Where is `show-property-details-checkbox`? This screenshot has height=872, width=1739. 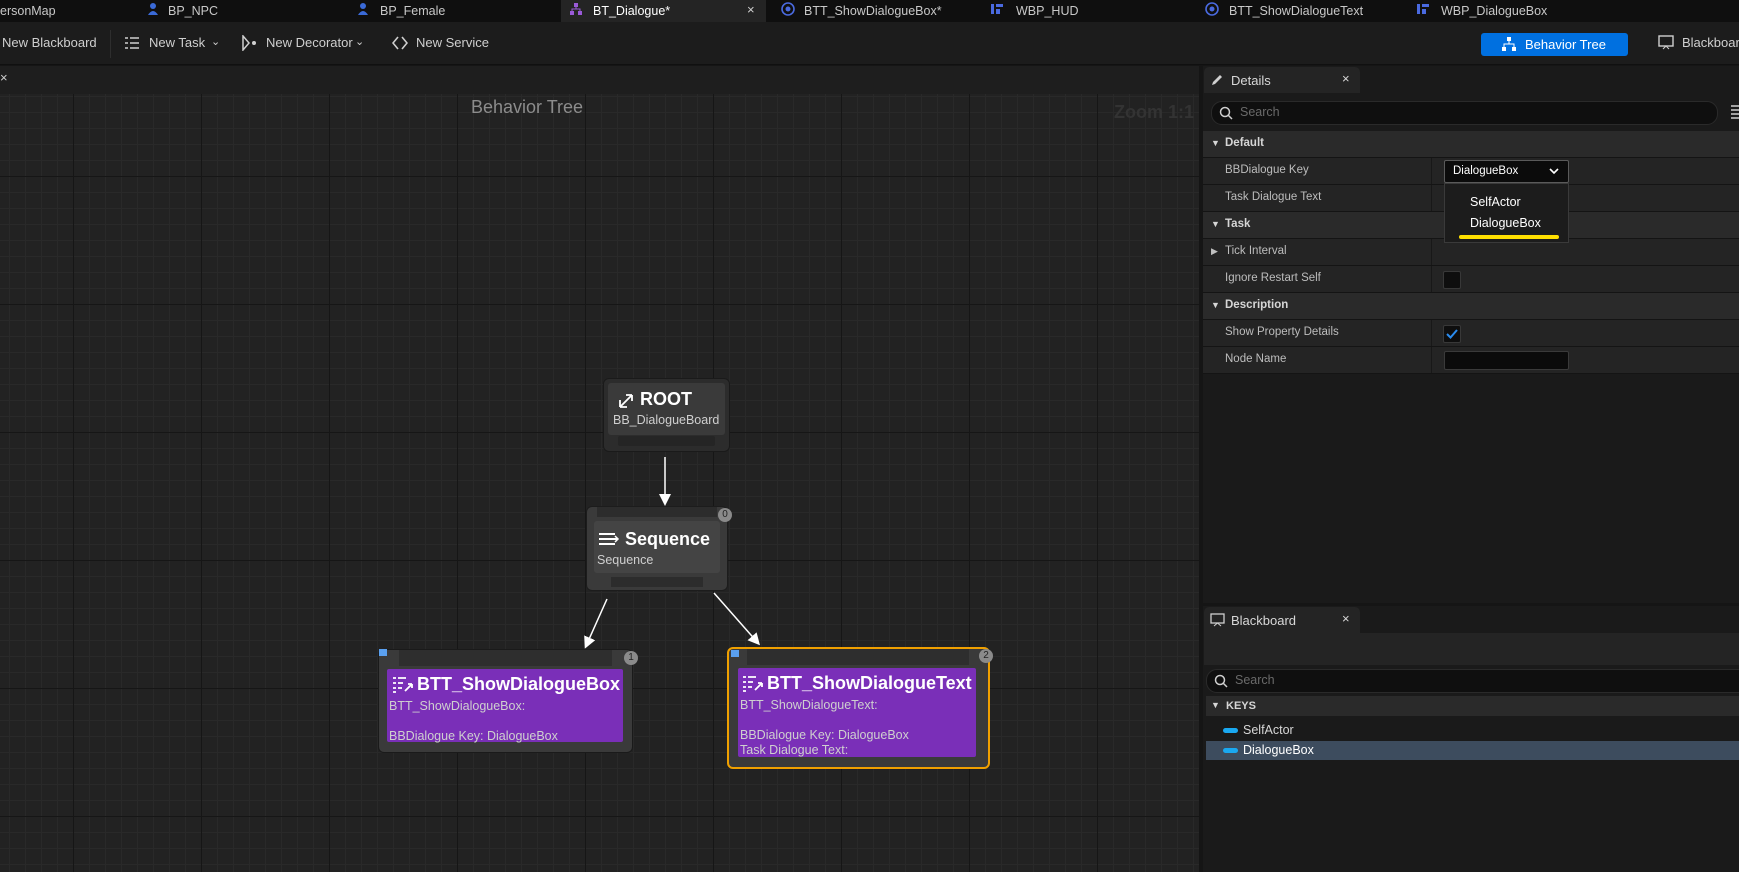
show-property-details-checkbox is located at coordinates (1452, 334).